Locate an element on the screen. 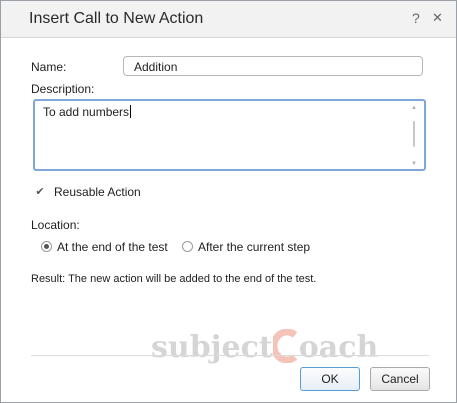 The height and width of the screenshot is (403, 457). reusable-checkbox: ✔ is located at coordinates (40, 192).